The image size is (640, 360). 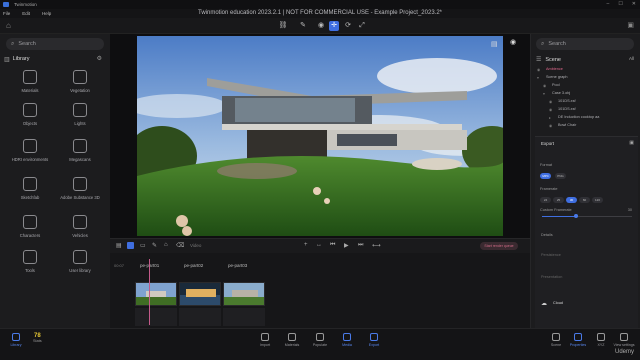 I want to click on rotate-tool-icon: ⟳, so click(x=348, y=26).